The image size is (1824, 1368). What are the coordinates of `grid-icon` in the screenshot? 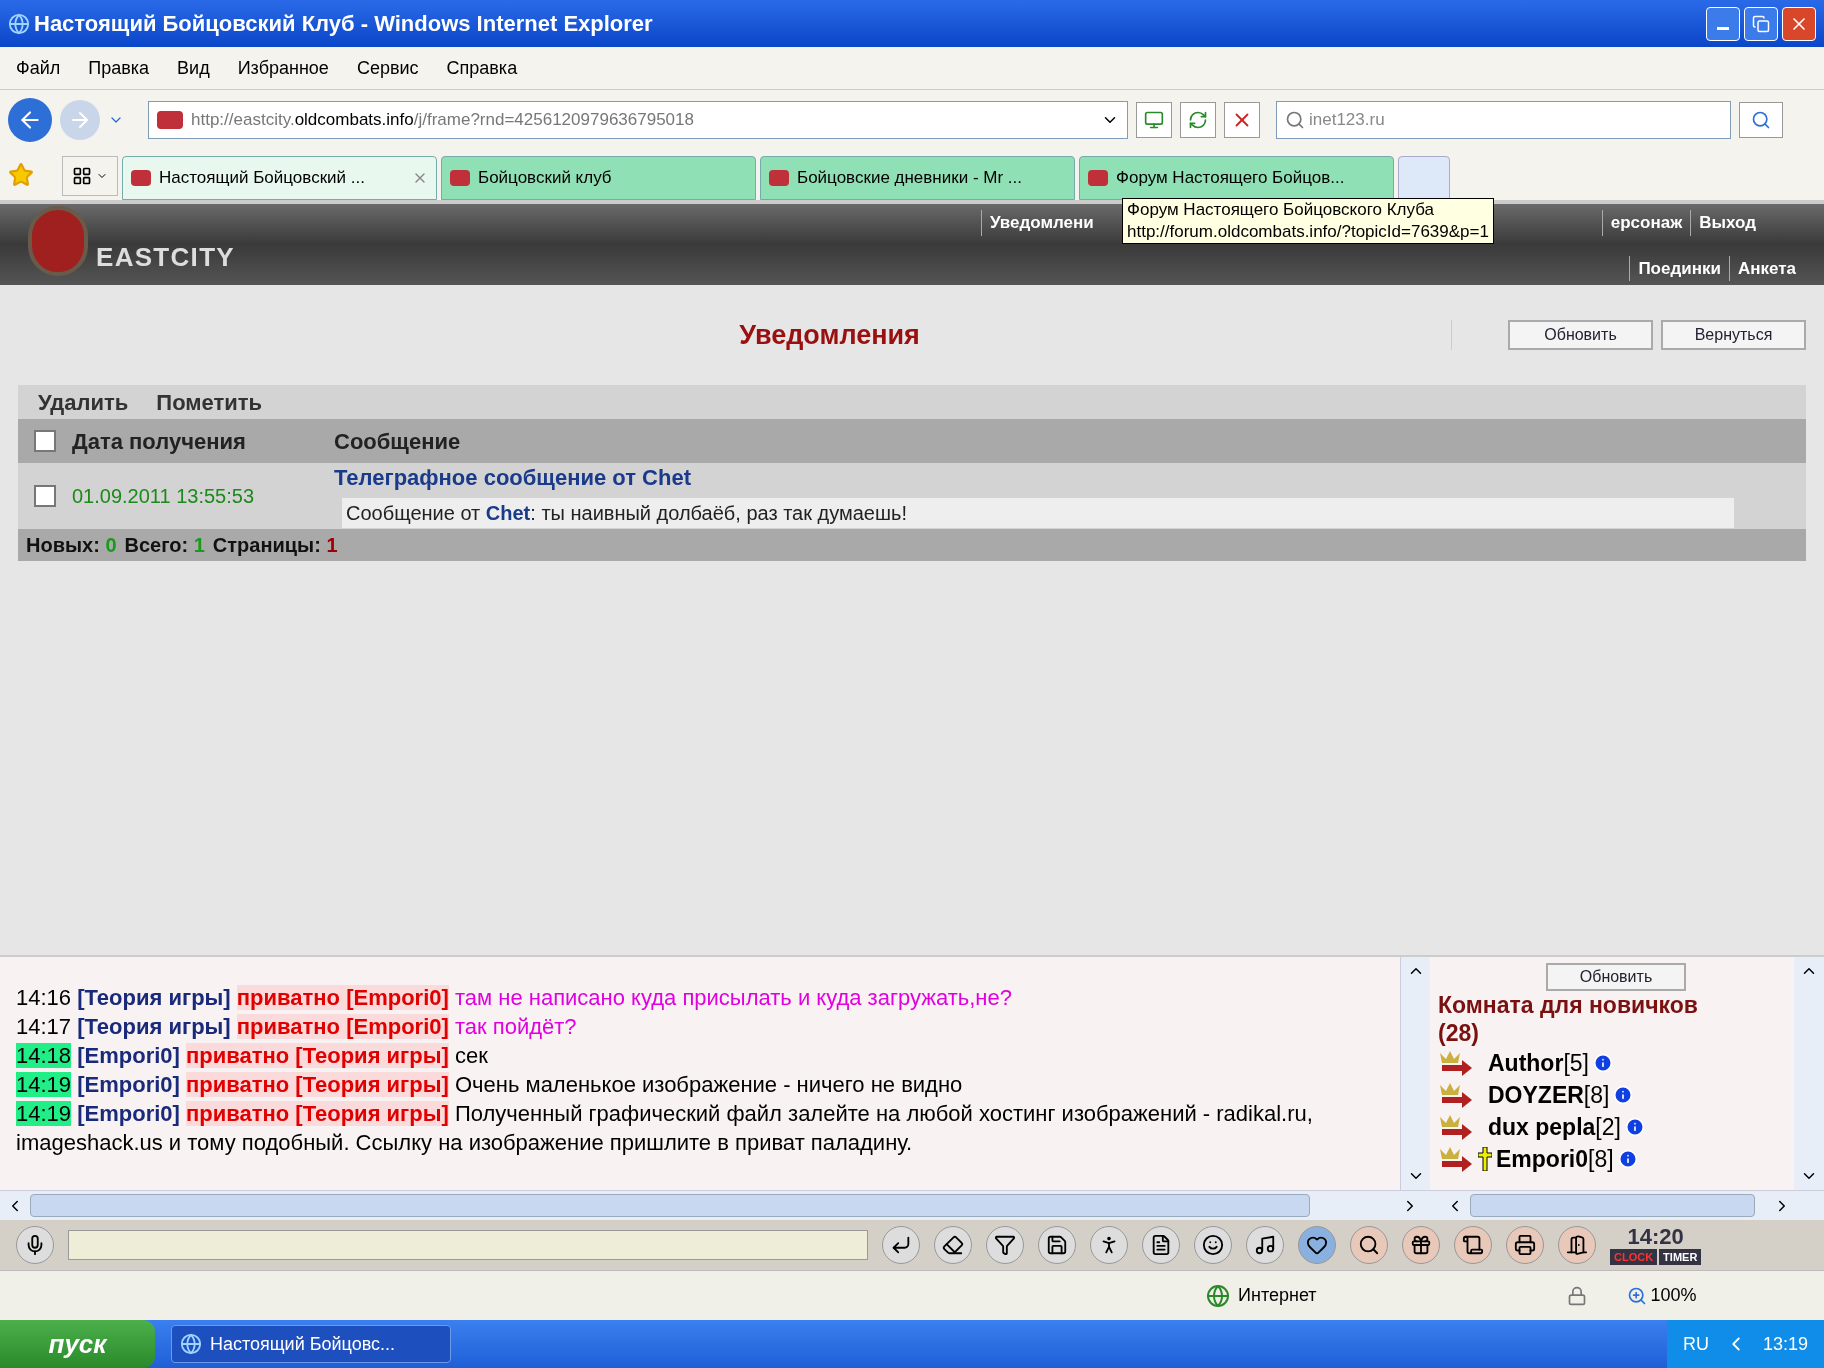 It's located at (82, 176).